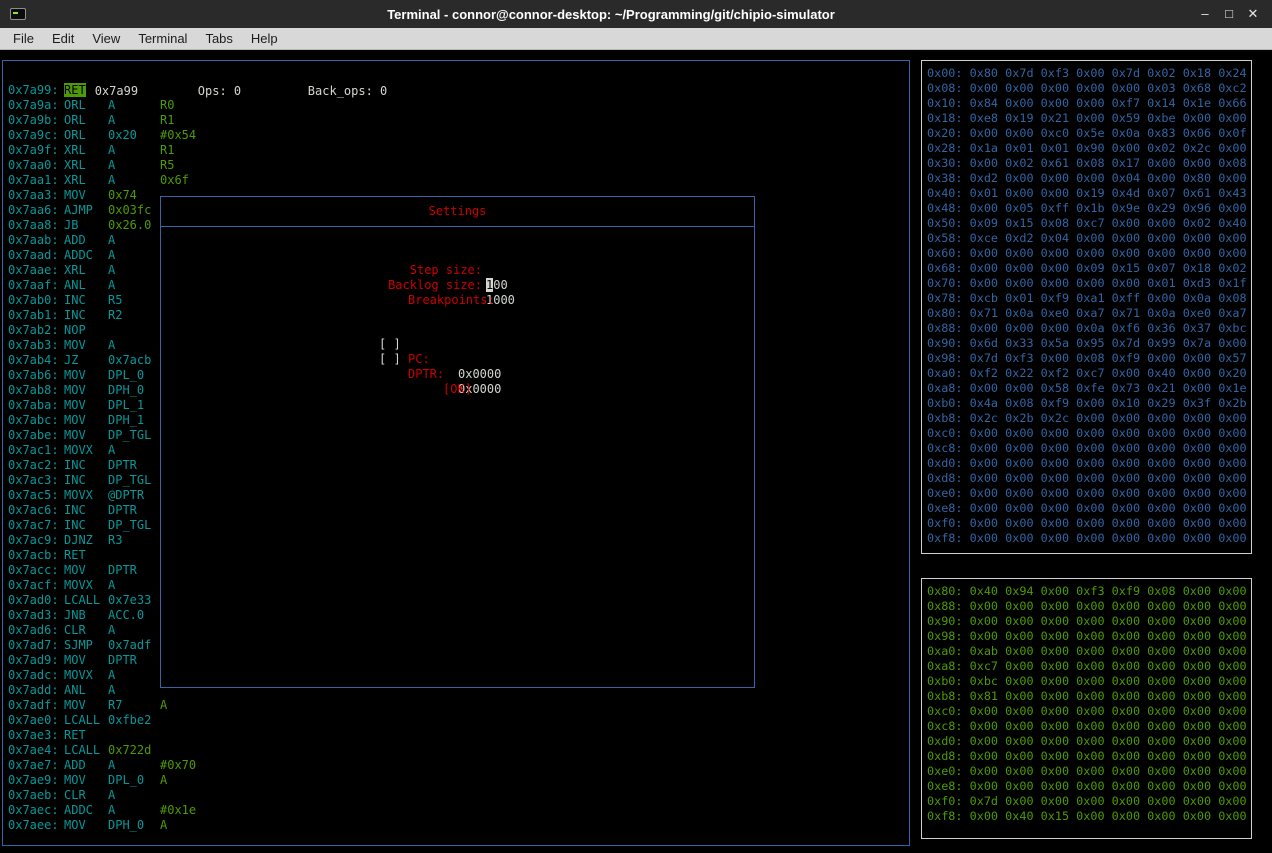  I want to click on instruction-operand-1: R2, so click(115, 315).